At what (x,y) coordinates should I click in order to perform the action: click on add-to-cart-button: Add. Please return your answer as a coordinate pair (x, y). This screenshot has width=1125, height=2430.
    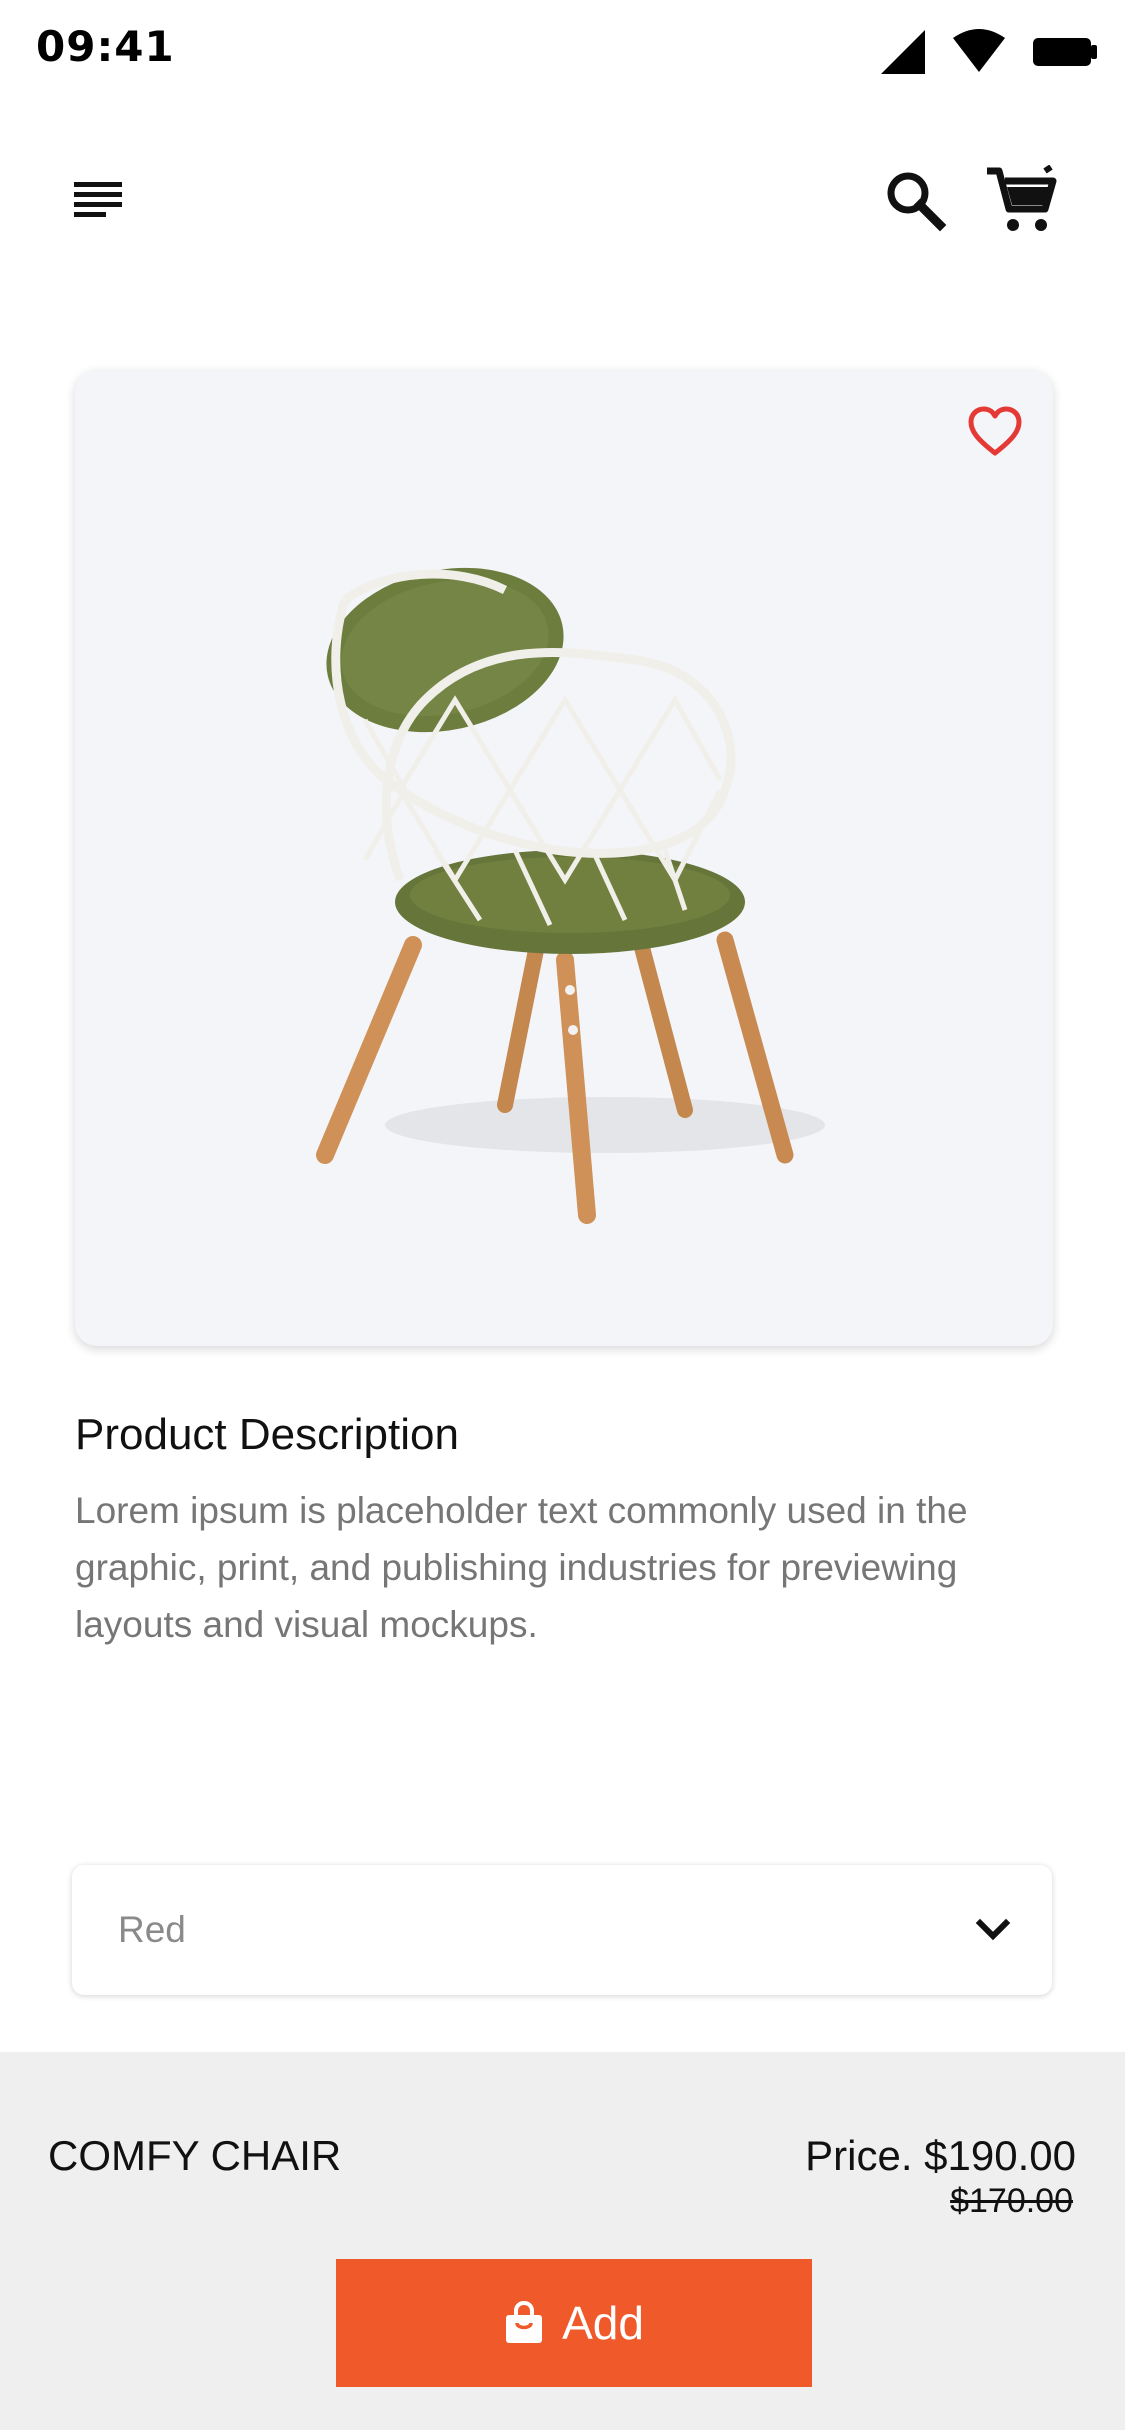
    Looking at the image, I should click on (574, 2323).